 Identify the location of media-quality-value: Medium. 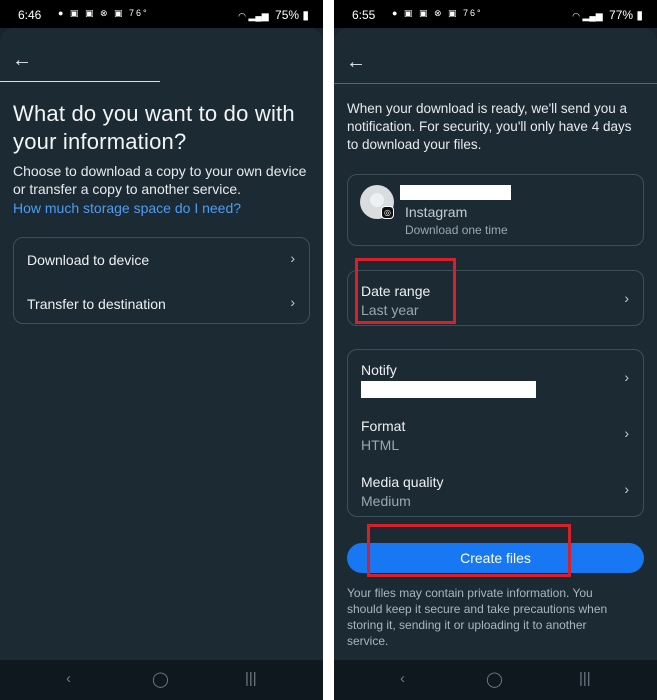
(386, 501).